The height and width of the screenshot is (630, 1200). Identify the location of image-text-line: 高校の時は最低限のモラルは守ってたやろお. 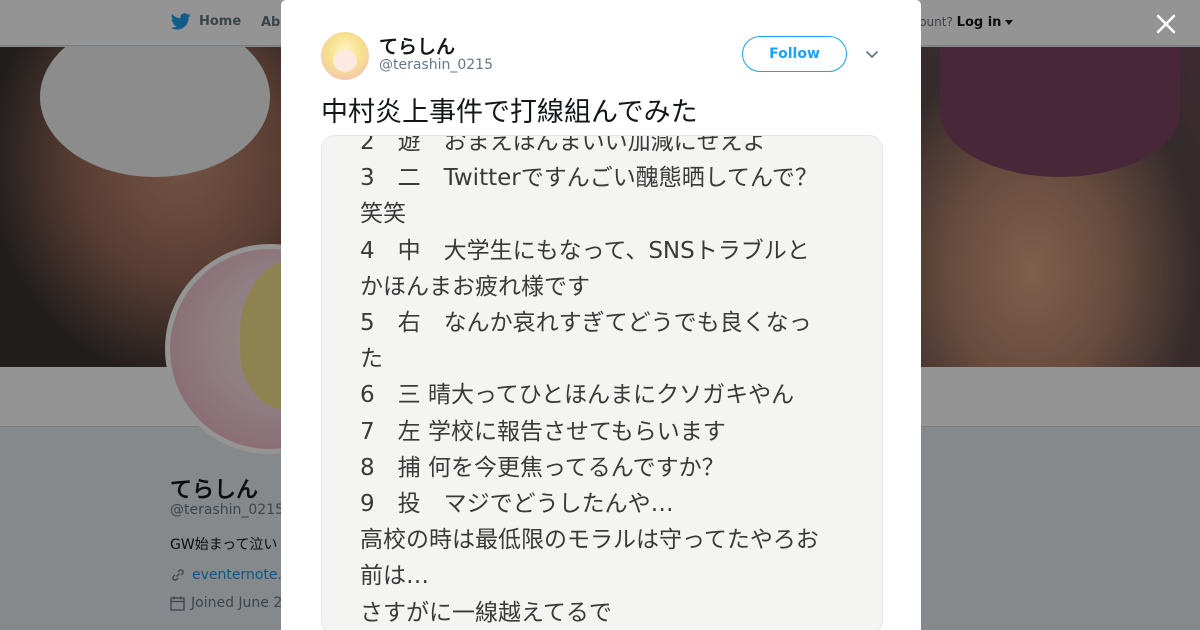
(589, 540).